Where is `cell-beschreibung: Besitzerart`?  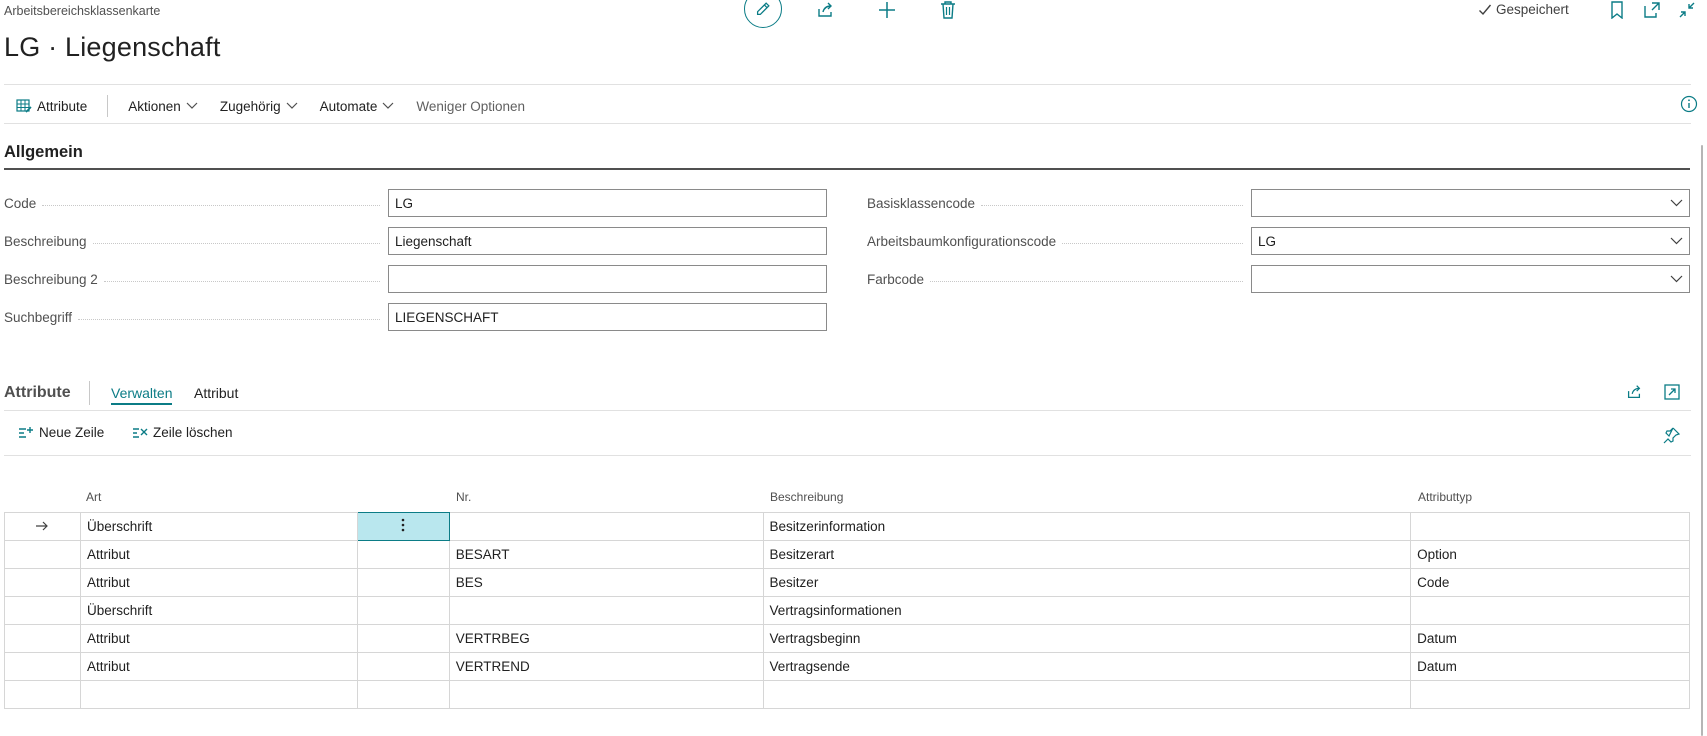
cell-beschreibung: Besitzerart is located at coordinates (1087, 554).